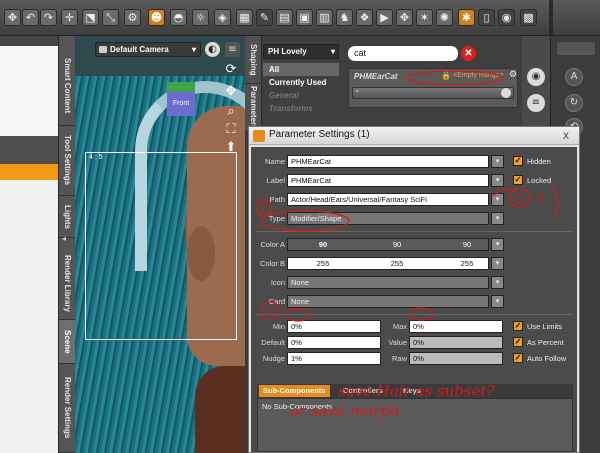 The image size is (600, 453). I want to click on tab-keys: Keys, so click(412, 391).